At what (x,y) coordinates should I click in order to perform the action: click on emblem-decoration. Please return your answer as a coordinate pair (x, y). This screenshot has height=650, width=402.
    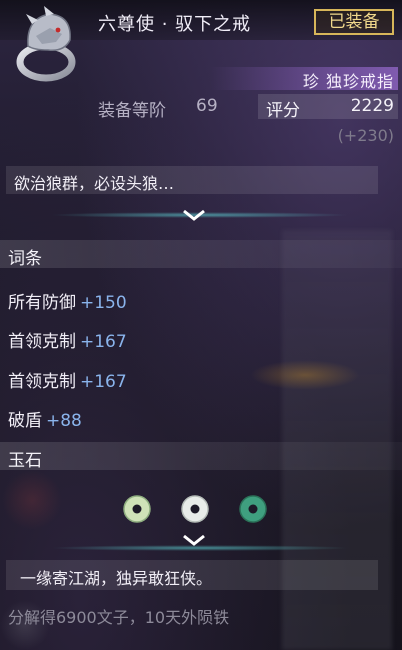
    Looking at the image, I should click on (32, 500).